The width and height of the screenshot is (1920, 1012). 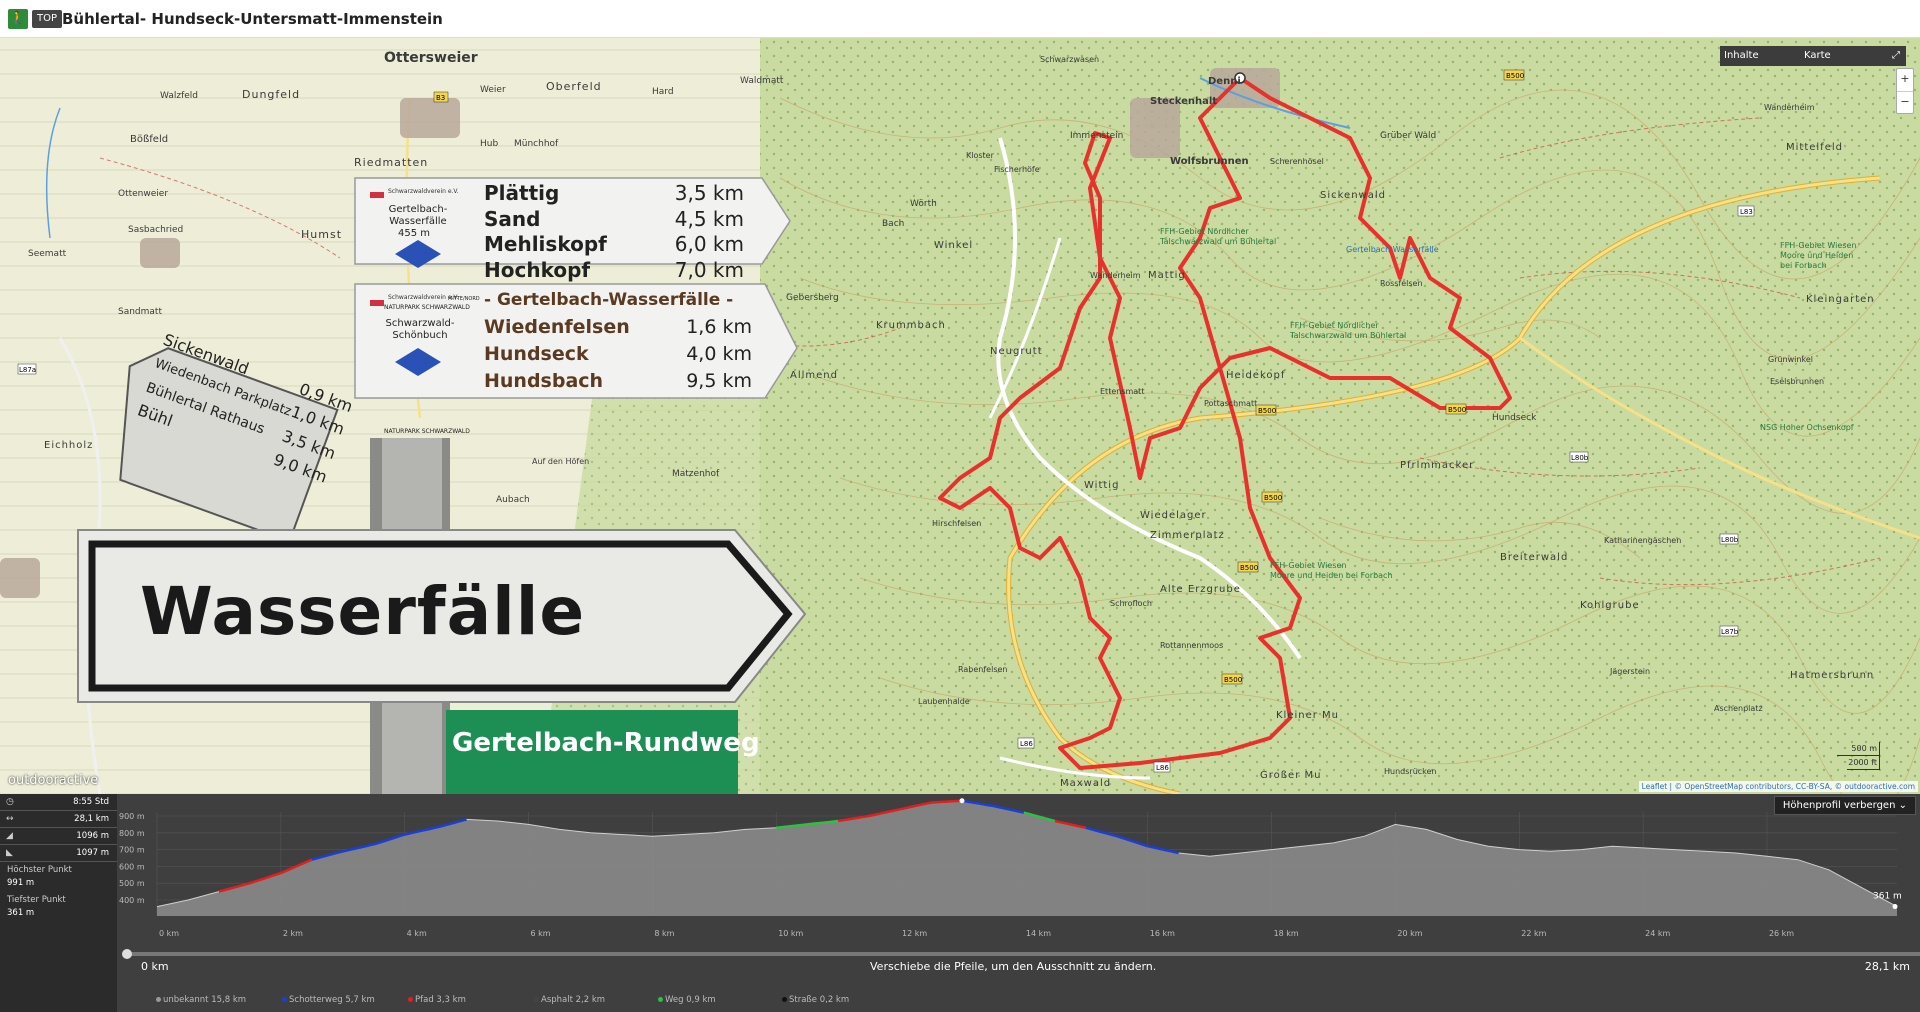 What do you see at coordinates (179, 96) in the screenshot?
I see `svg-text: Walzfeld` at bounding box center [179, 96].